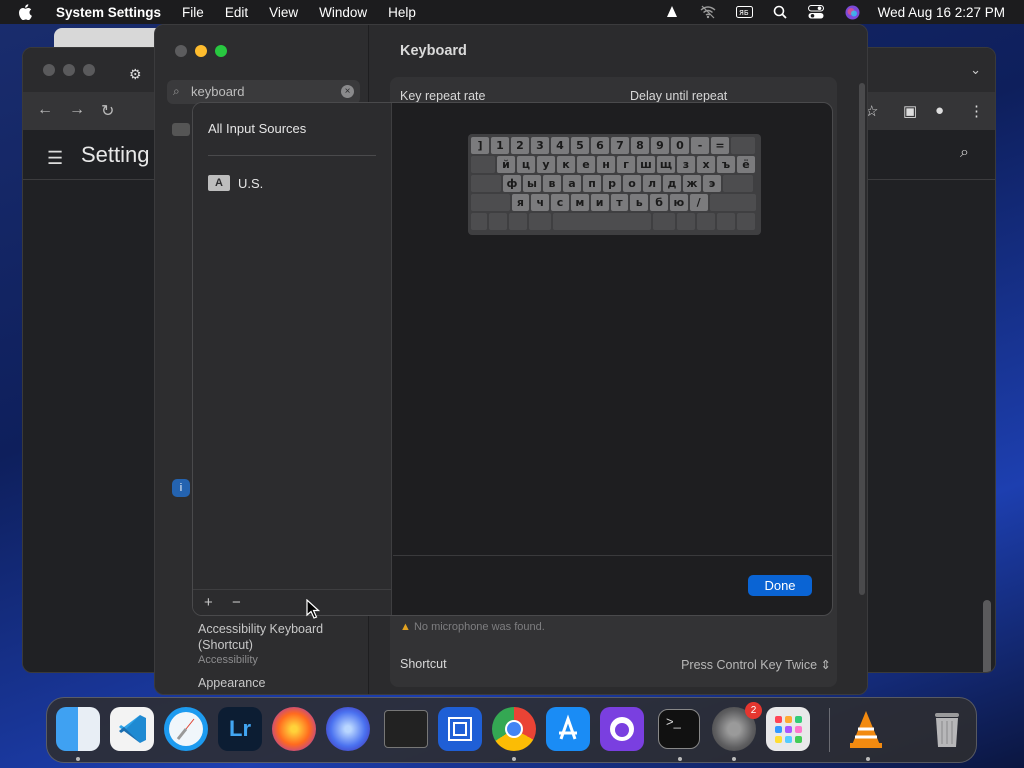 This screenshot has width=1024, height=768. Describe the element at coordinates (746, 164) in the screenshot. I see `keyboard-key: ё` at that location.